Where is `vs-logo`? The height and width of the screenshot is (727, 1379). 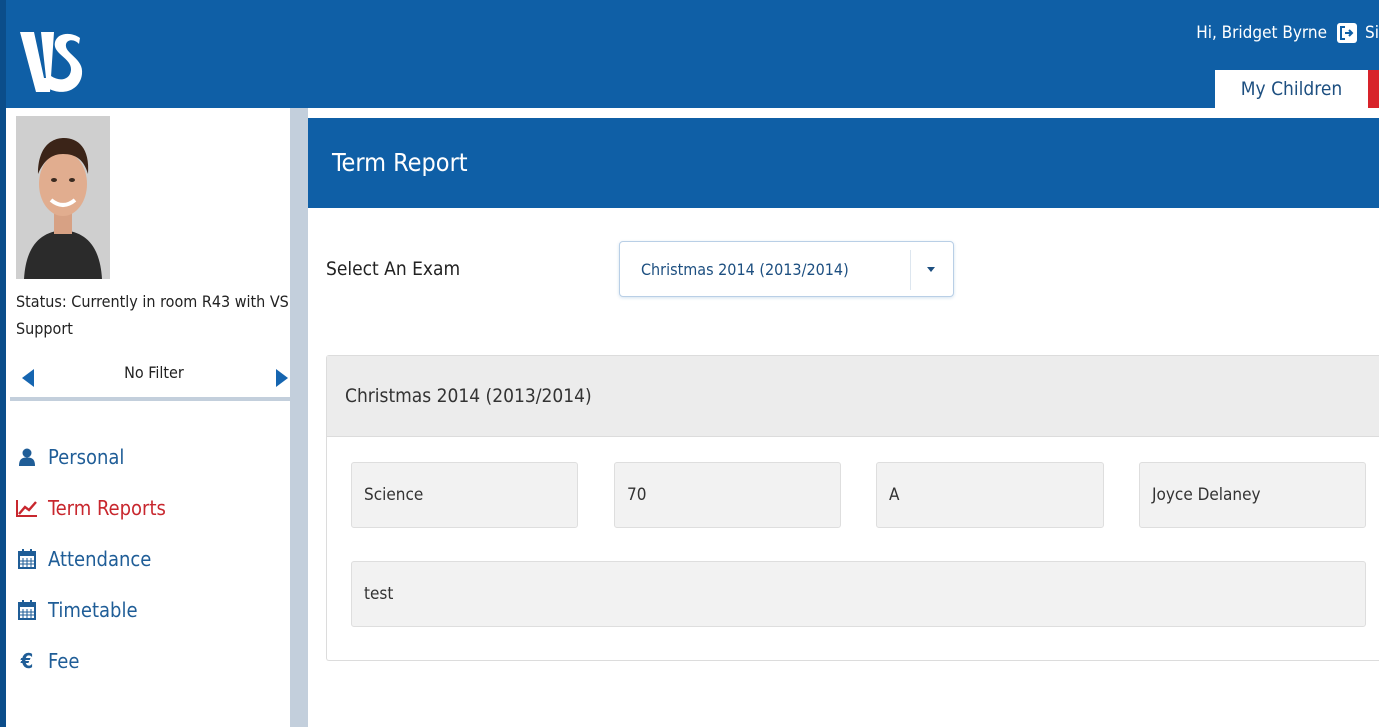 vs-logo is located at coordinates (51, 62).